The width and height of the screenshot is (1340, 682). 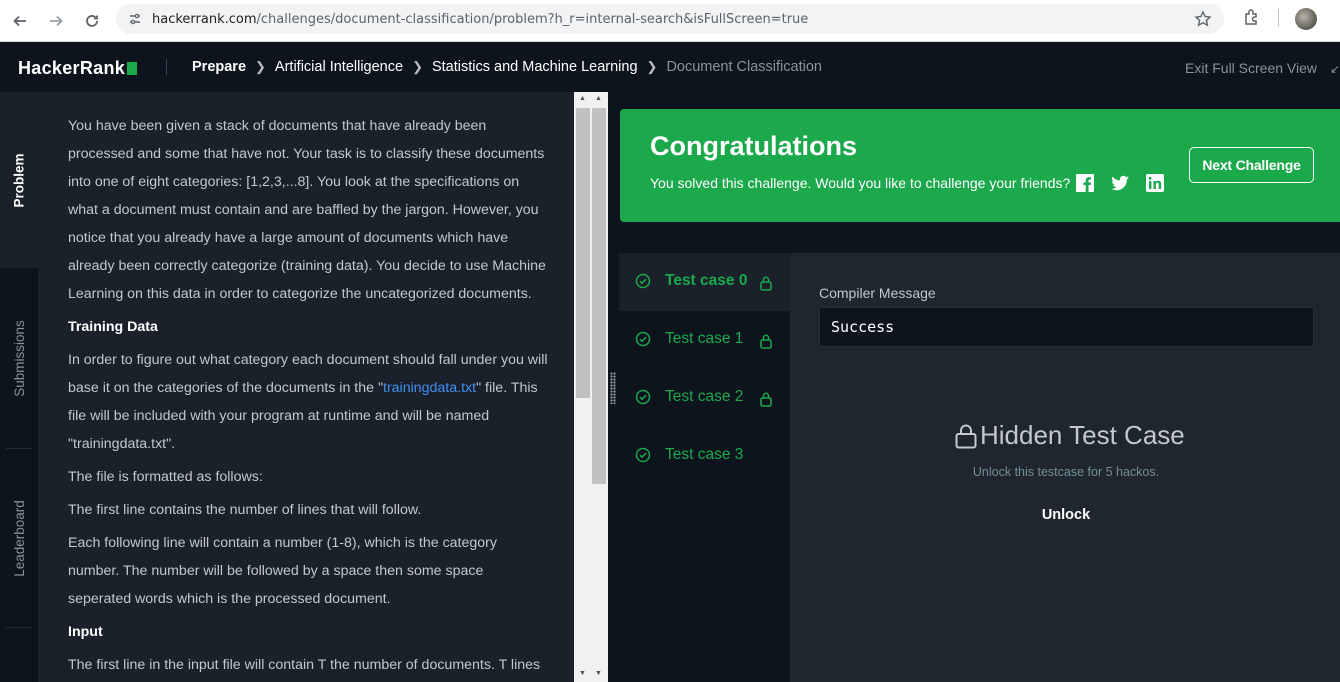 I want to click on facebook-icon, so click(x=1085, y=183).